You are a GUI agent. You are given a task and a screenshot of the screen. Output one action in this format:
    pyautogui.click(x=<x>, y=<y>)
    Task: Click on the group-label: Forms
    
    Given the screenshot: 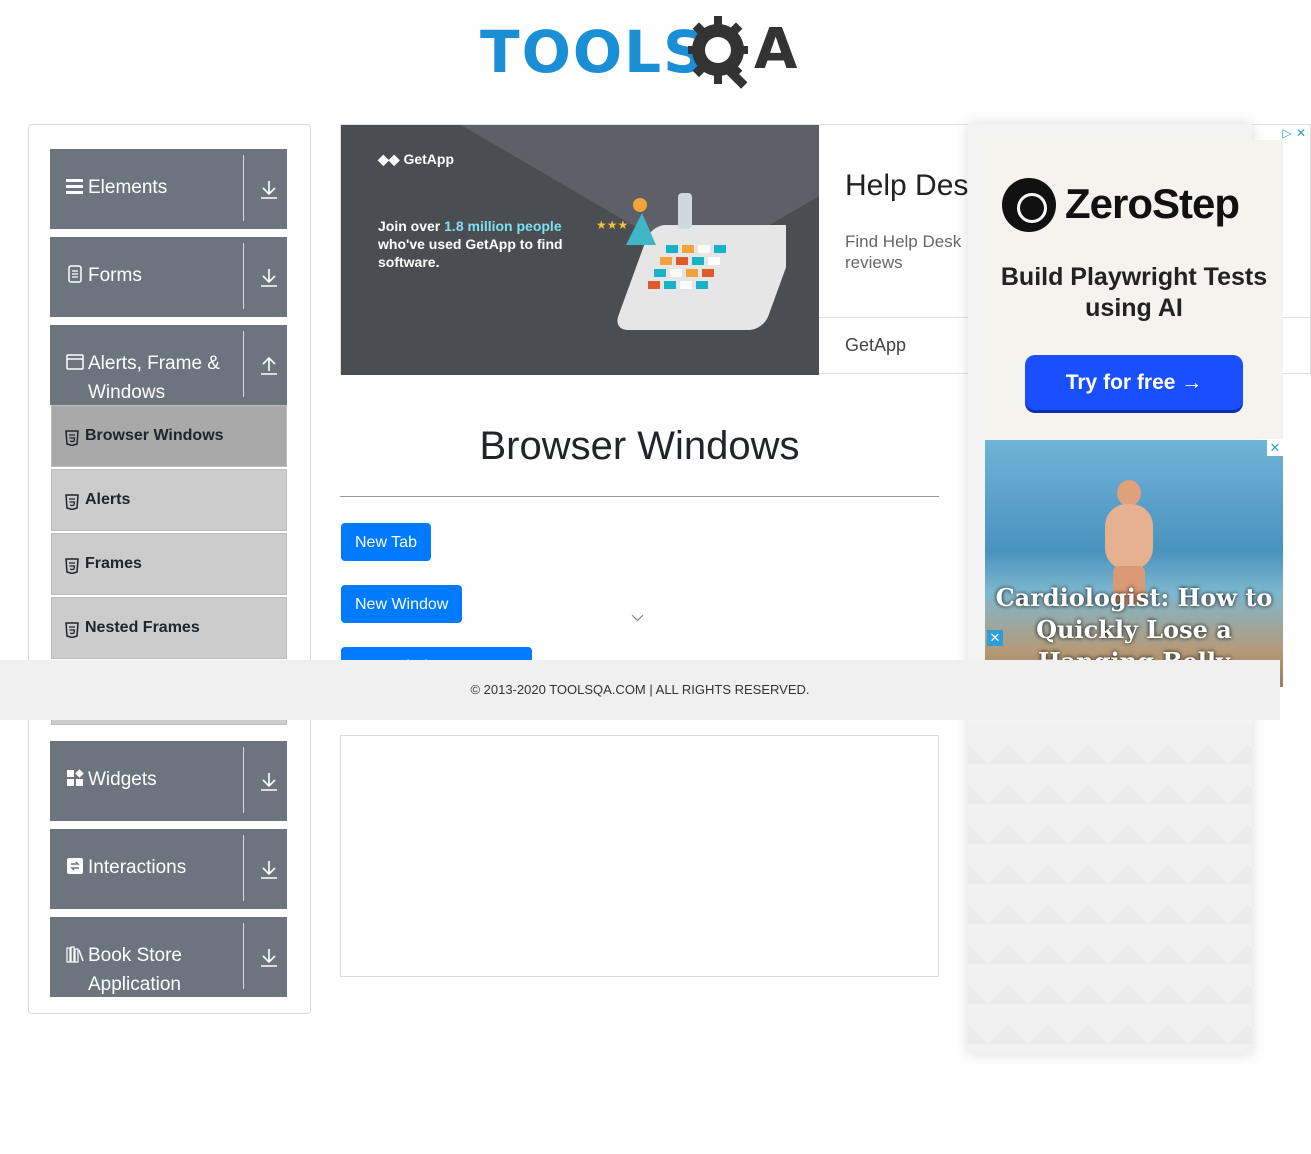 What is the action you would take?
    pyautogui.click(x=115, y=275)
    